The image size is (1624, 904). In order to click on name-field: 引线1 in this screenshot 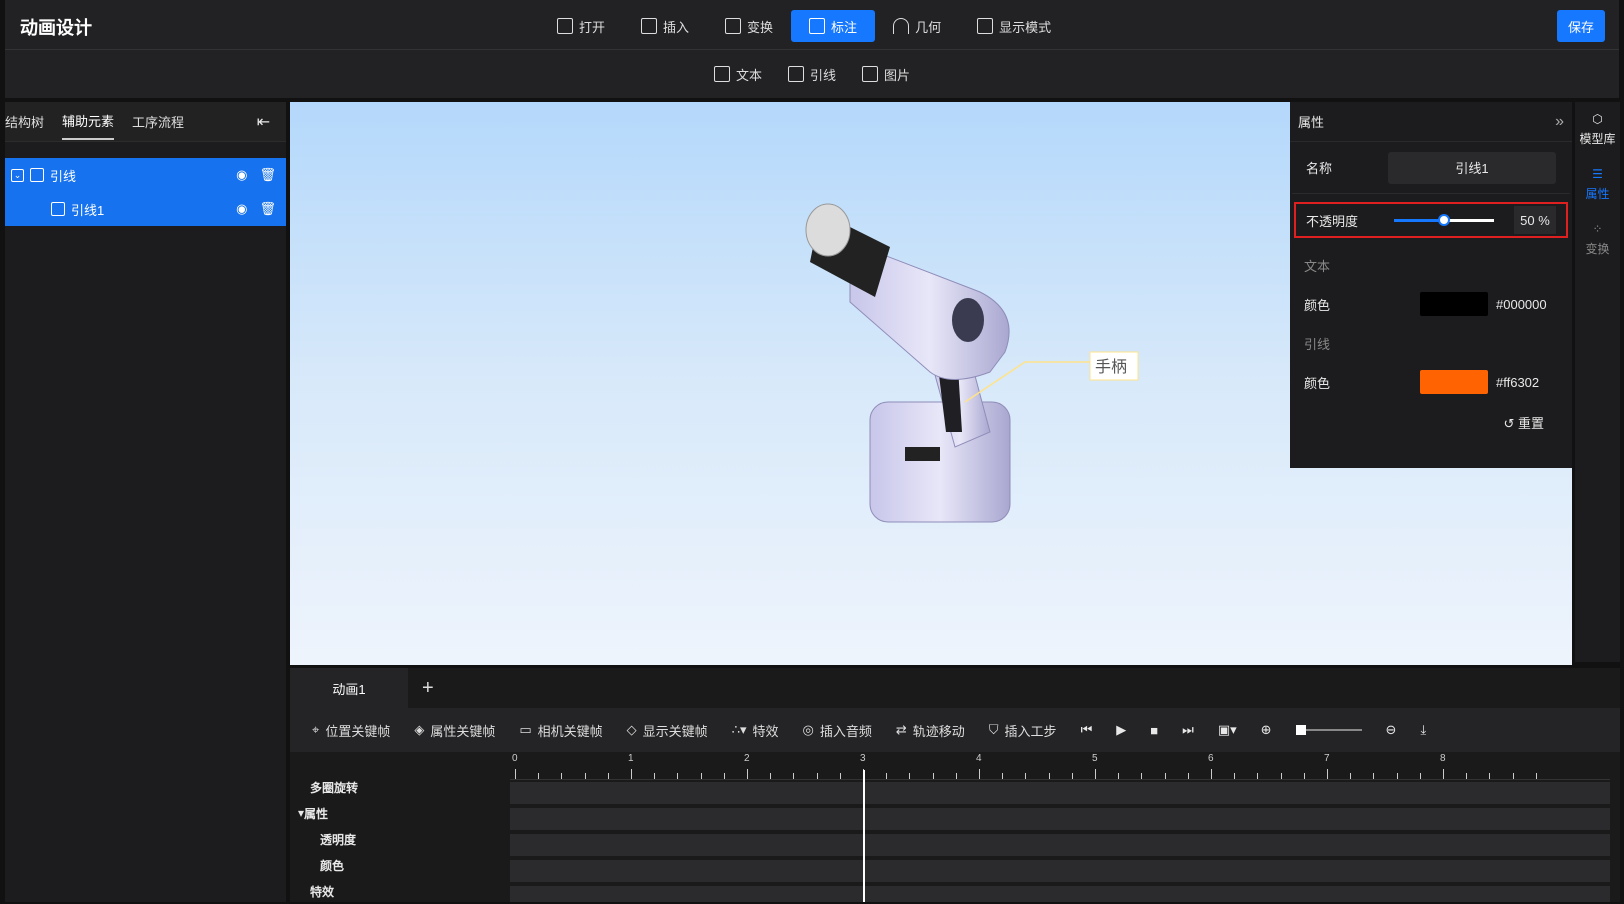, I will do `click(1472, 167)`.